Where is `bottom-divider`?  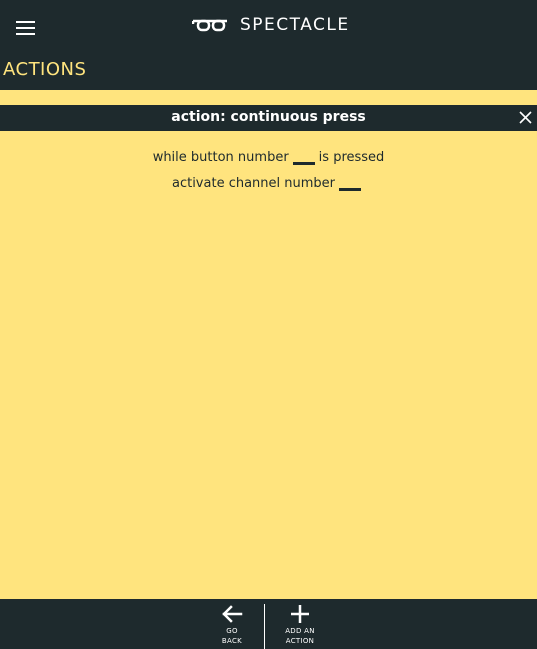
bottom-divider is located at coordinates (264, 626).